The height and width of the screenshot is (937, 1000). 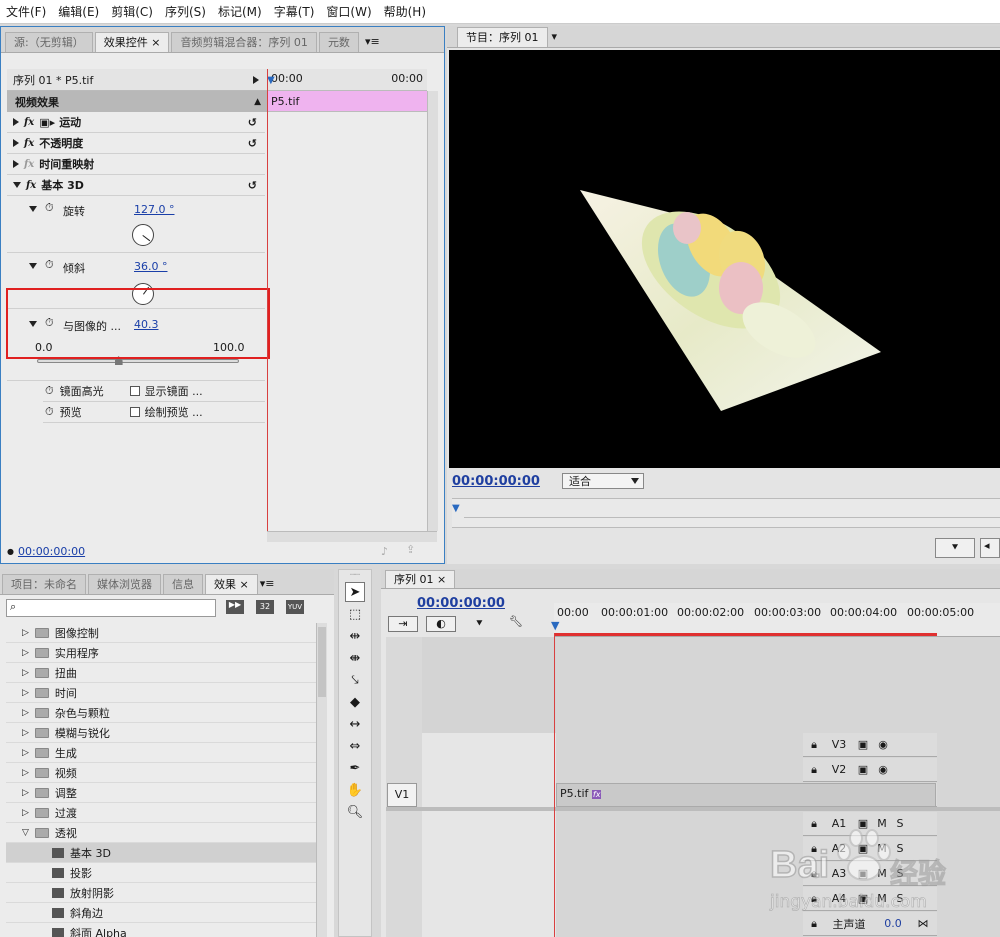 What do you see at coordinates (161, 813) in the screenshot?
I see `effects-folder: ▷ 过渡` at bounding box center [161, 813].